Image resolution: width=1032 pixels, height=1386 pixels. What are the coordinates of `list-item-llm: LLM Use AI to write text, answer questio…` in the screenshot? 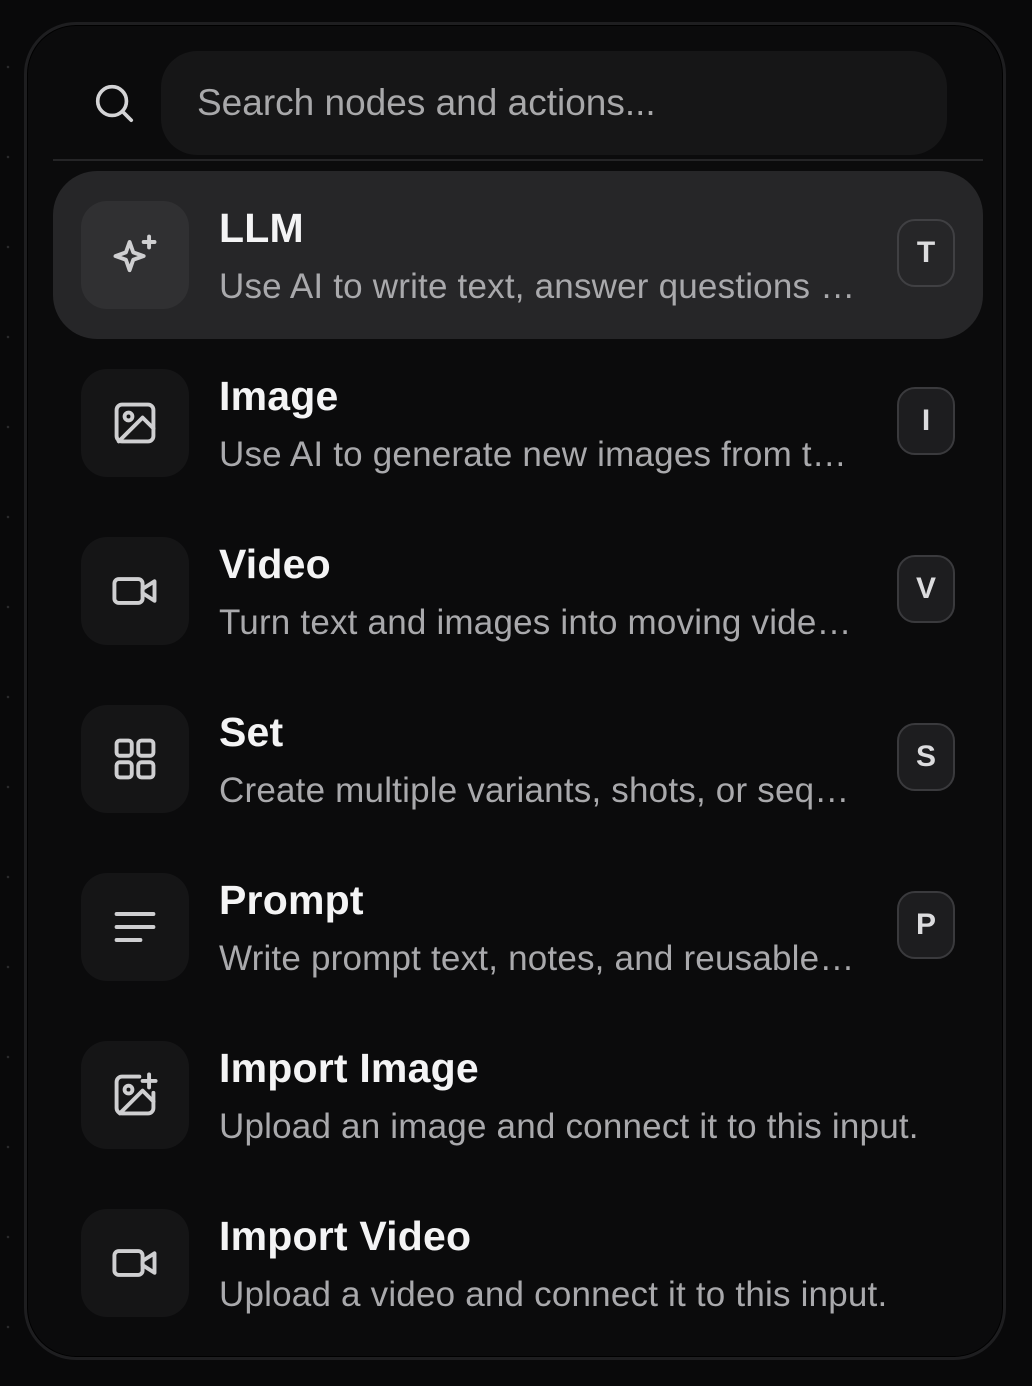 It's located at (518, 255).